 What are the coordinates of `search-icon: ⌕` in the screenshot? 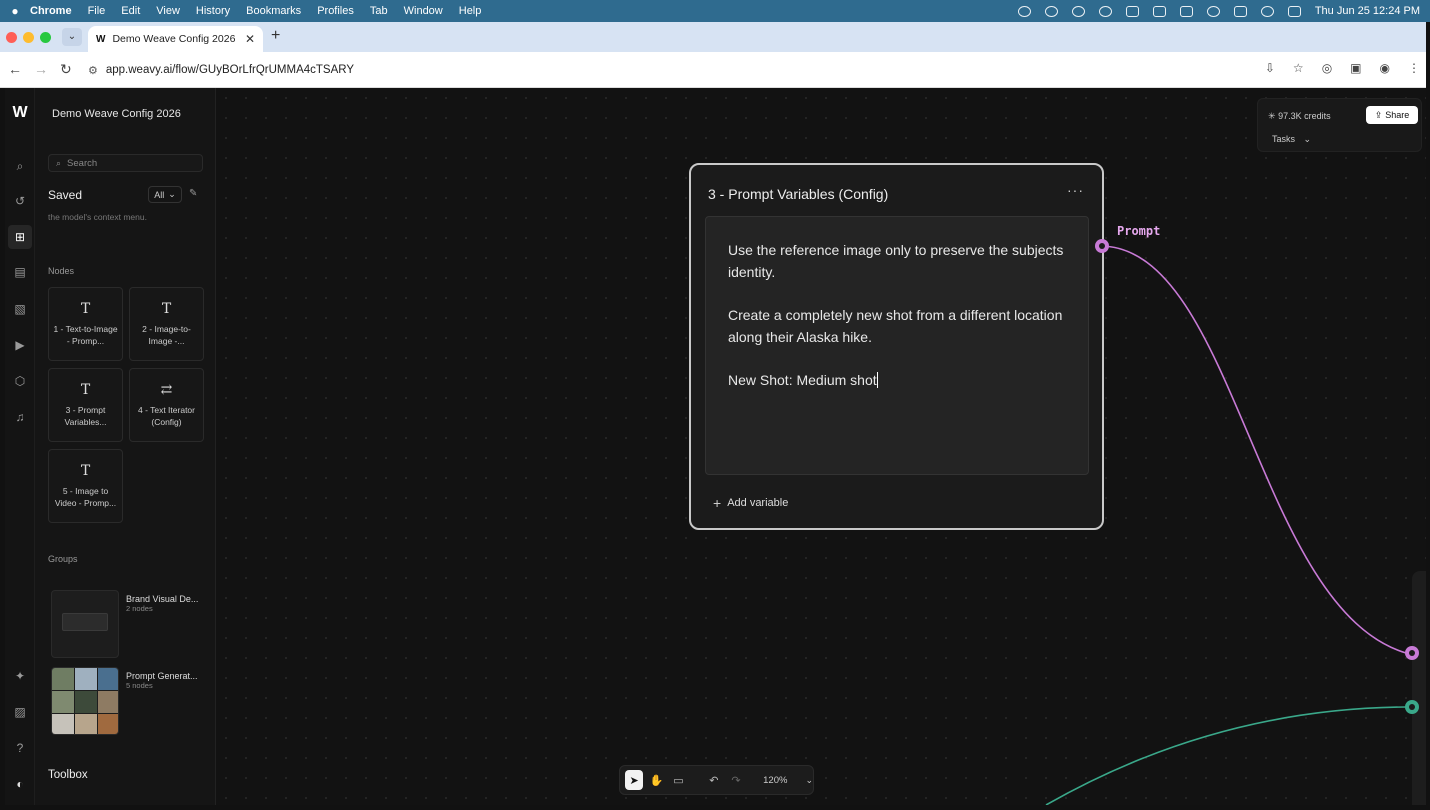 It's located at (20, 166).